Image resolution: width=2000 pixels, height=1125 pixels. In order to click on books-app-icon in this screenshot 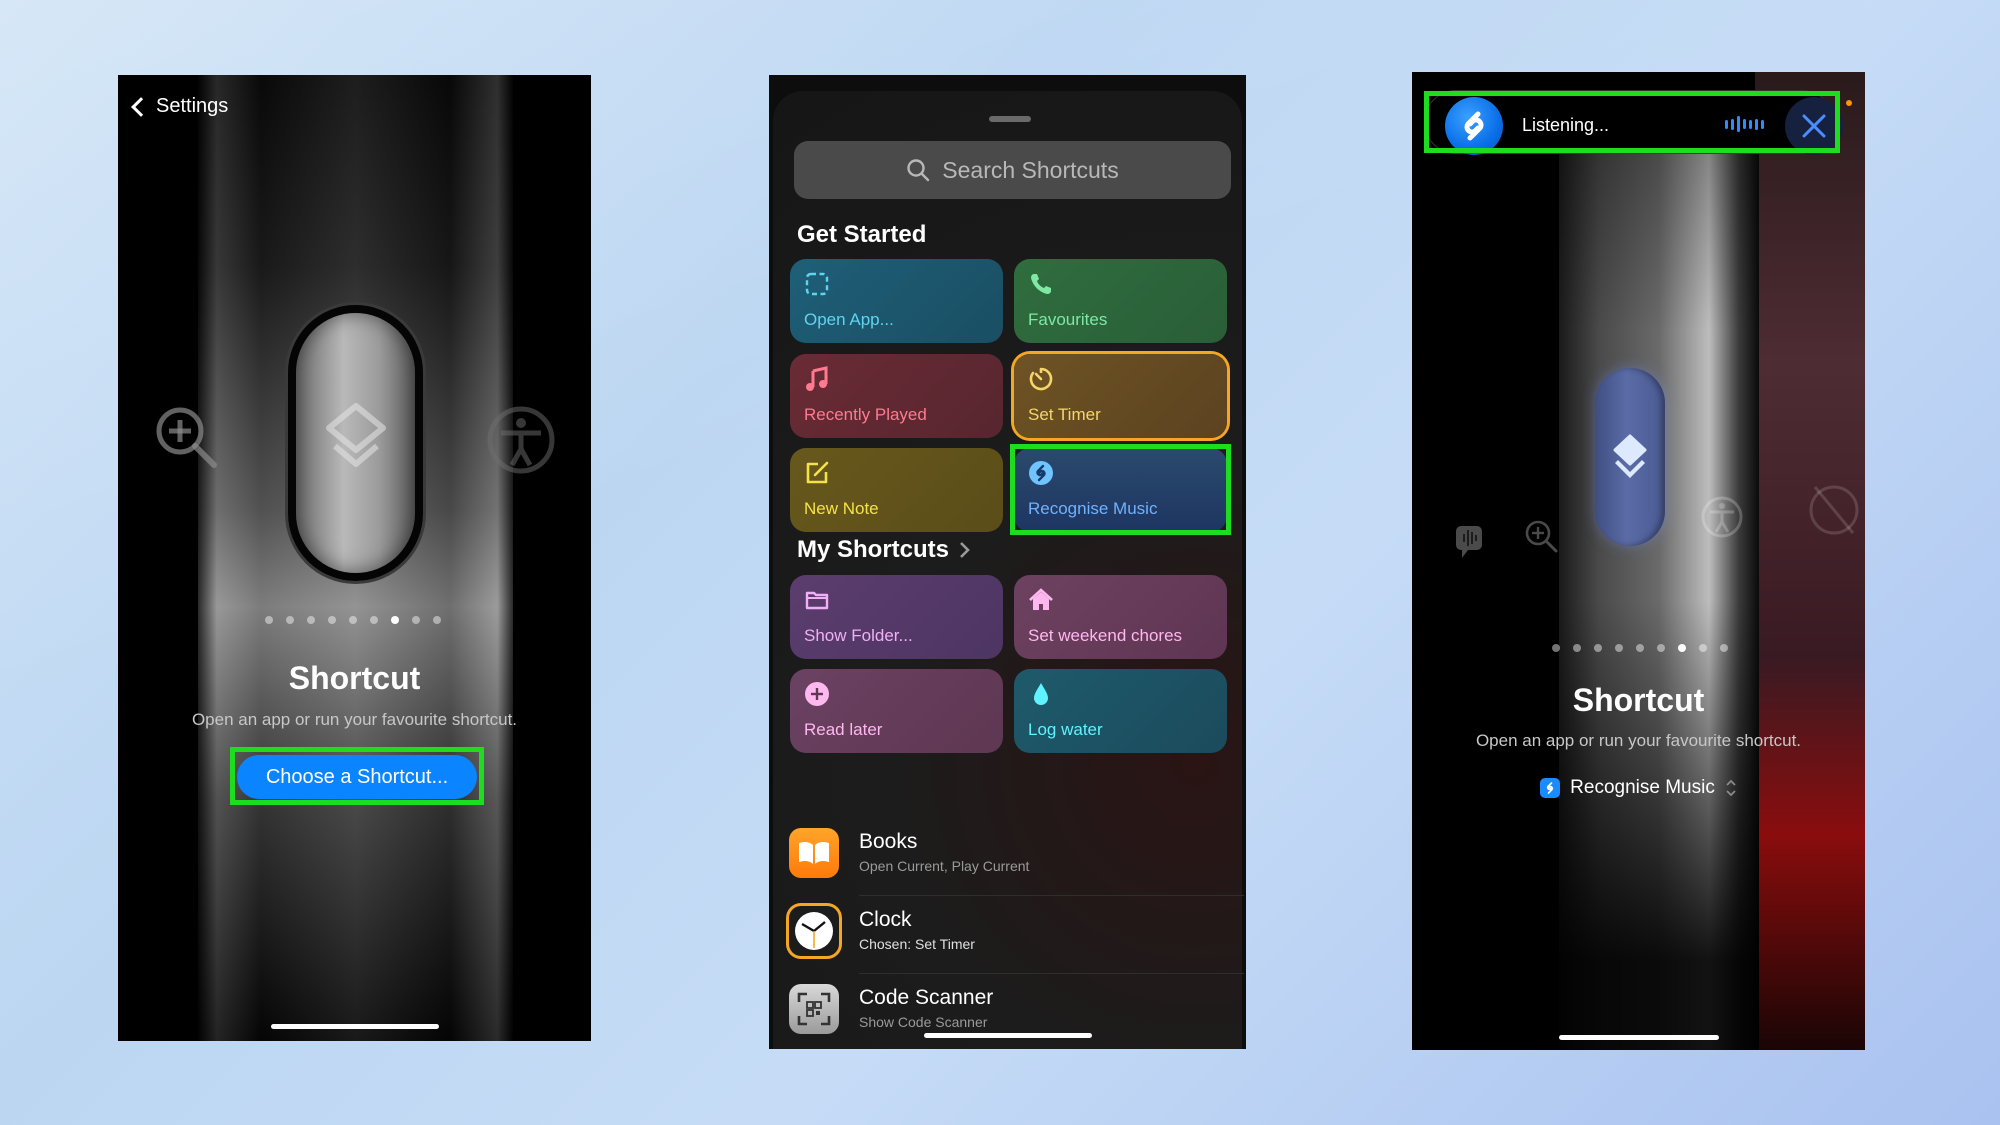, I will do `click(814, 853)`.